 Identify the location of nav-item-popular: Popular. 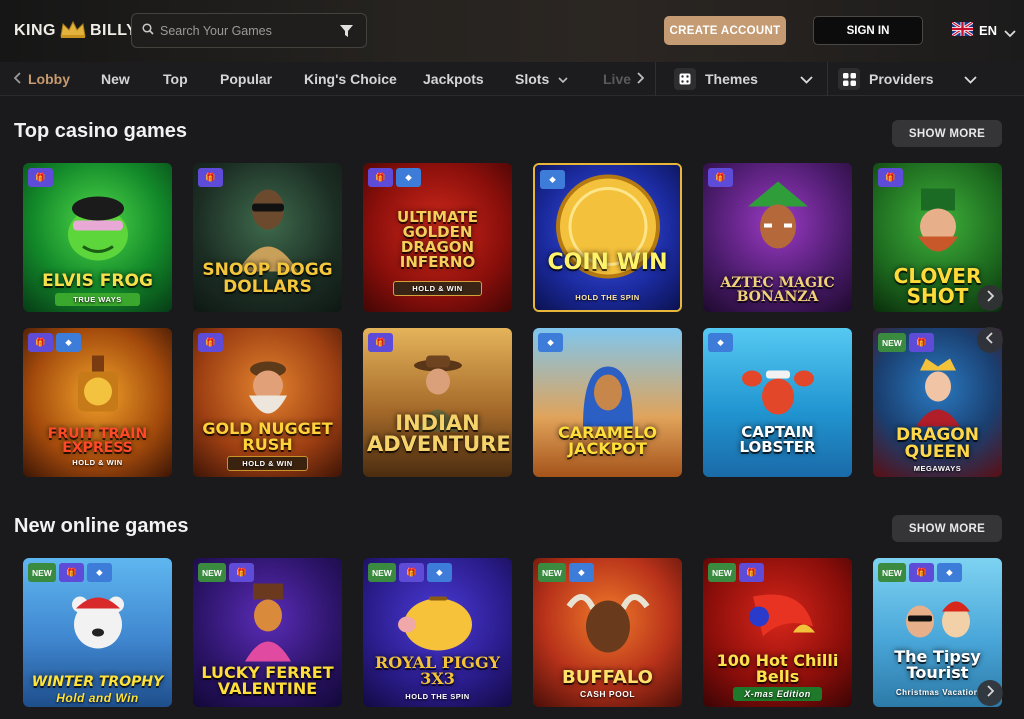
(246, 79).